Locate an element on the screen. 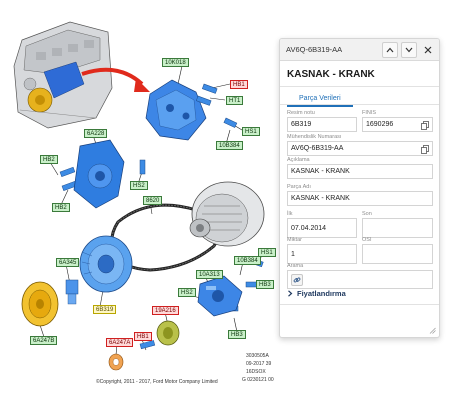 Image resolution: width=452 pixels, height=403 pixels. field-muhendislik-numarasi: Mühendislik Numarası AV6Q-6B319-AA is located at coordinates (360, 145).